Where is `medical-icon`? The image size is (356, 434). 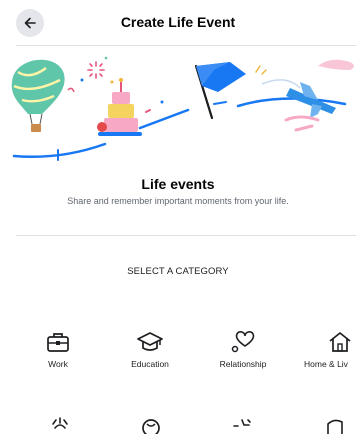
medical-icon is located at coordinates (335, 426).